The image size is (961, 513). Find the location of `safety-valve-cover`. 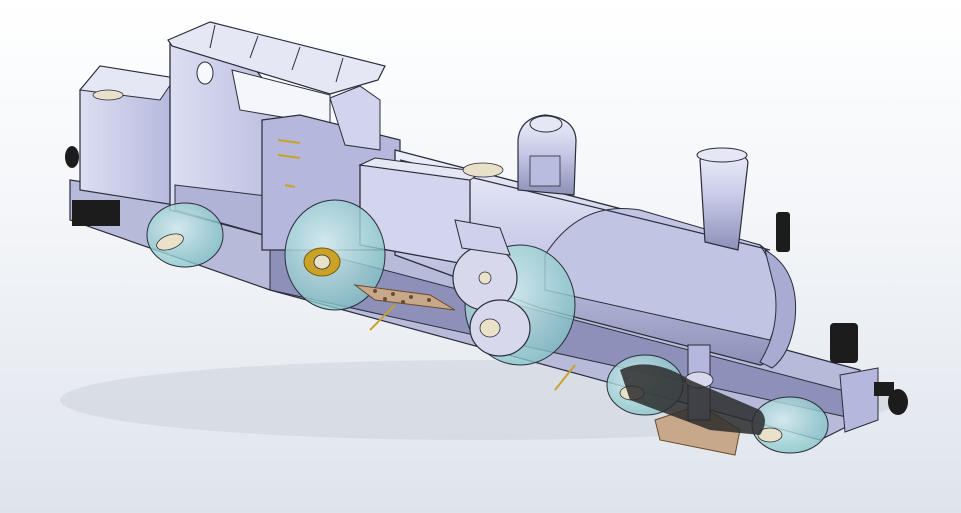

safety-valve-cover is located at coordinates (483, 170).